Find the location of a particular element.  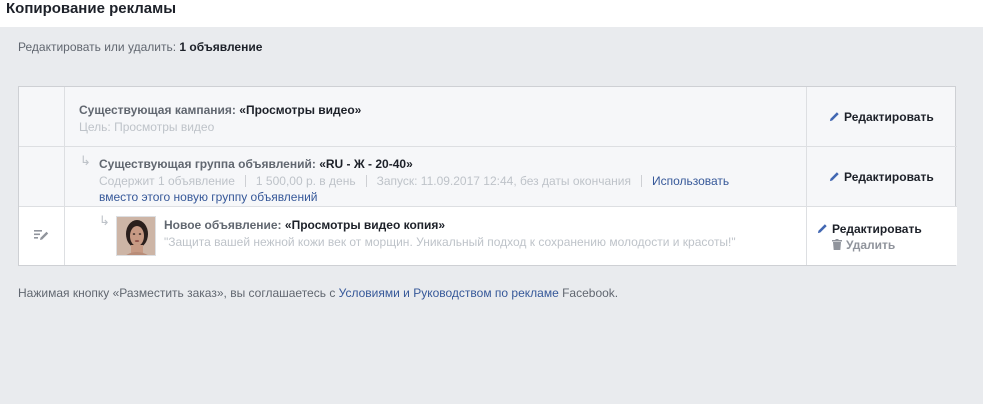

ad-name: «Просмотры видео копия» is located at coordinates (365, 225).